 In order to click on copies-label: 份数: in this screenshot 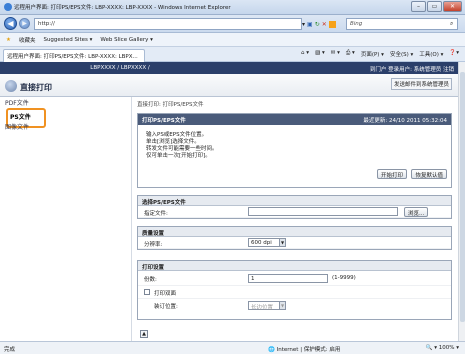, I will do `click(150, 280)`.